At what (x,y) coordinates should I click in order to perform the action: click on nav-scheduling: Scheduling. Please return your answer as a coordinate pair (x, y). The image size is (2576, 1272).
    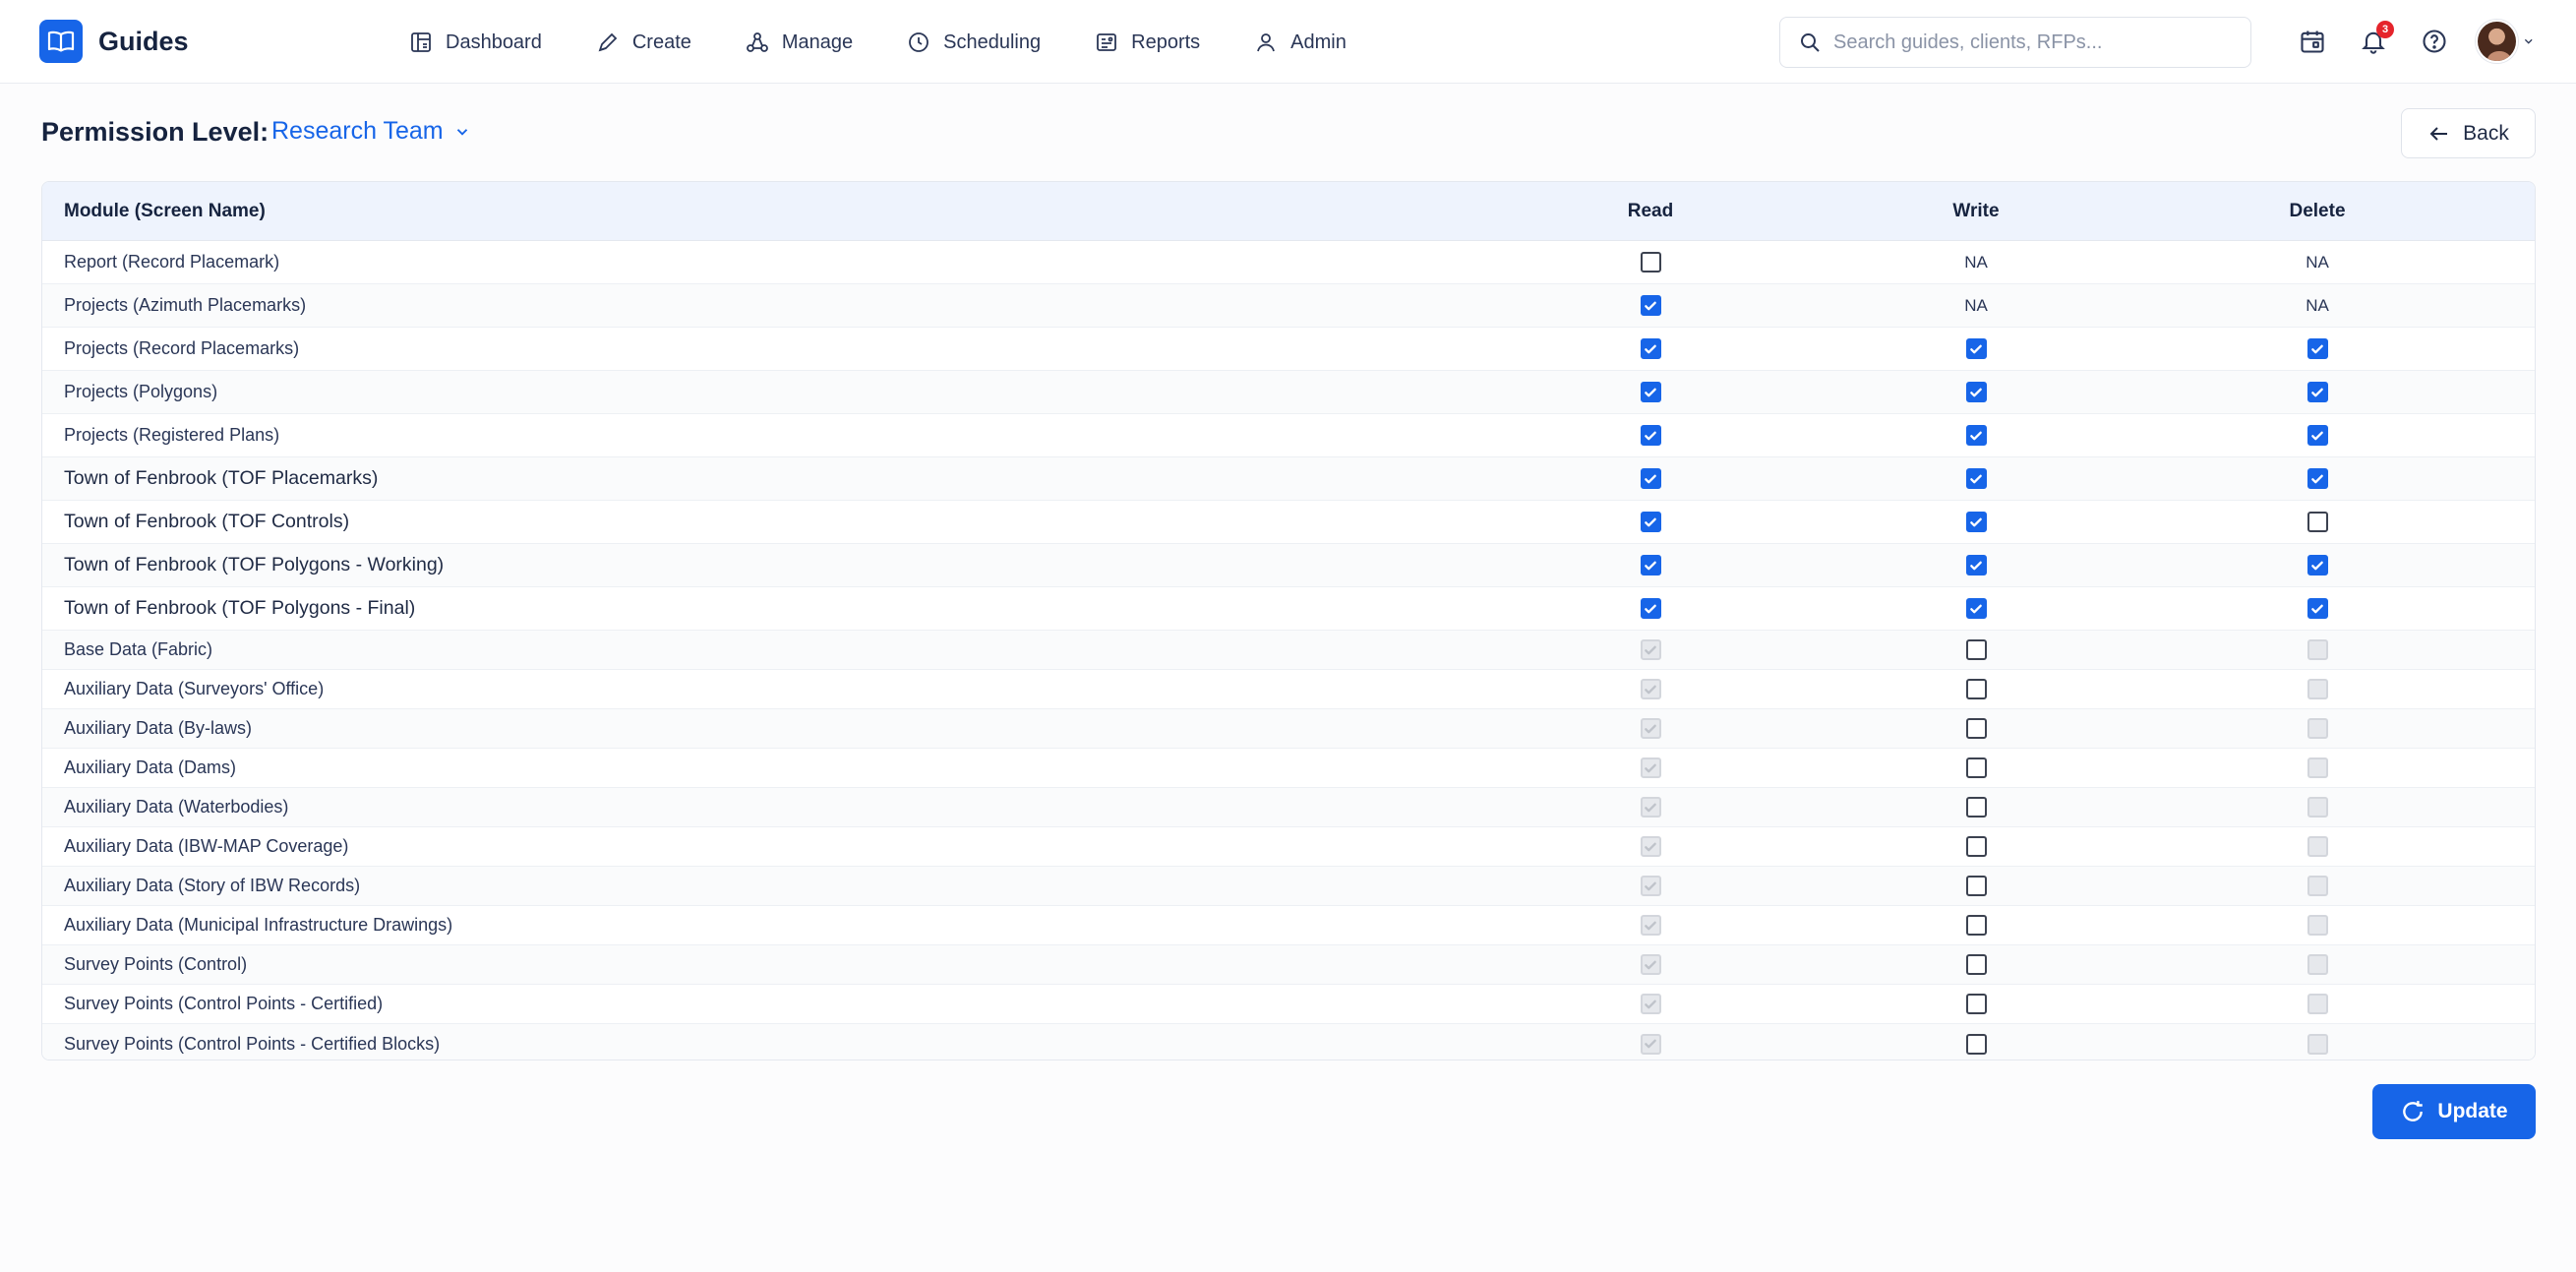
    Looking at the image, I should click on (974, 42).